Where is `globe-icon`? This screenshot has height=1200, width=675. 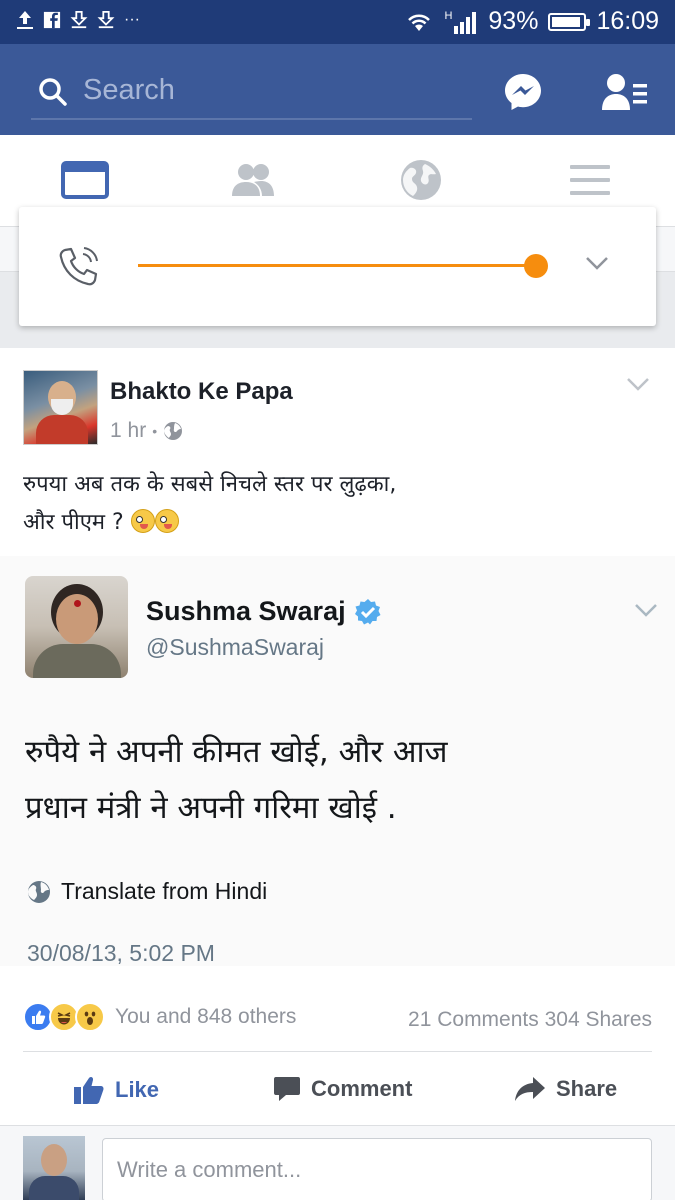
globe-icon is located at coordinates (421, 180).